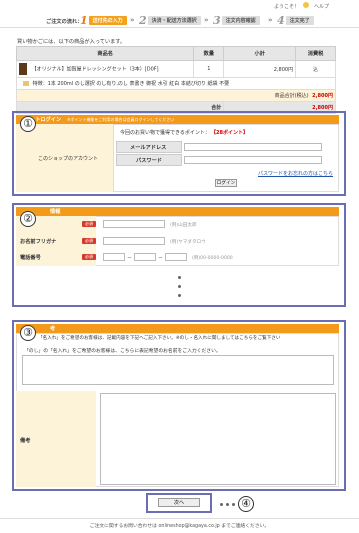 The width and height of the screenshot is (359, 533). Describe the element at coordinates (217, 20) in the screenshot. I see `step-number: 3` at that location.